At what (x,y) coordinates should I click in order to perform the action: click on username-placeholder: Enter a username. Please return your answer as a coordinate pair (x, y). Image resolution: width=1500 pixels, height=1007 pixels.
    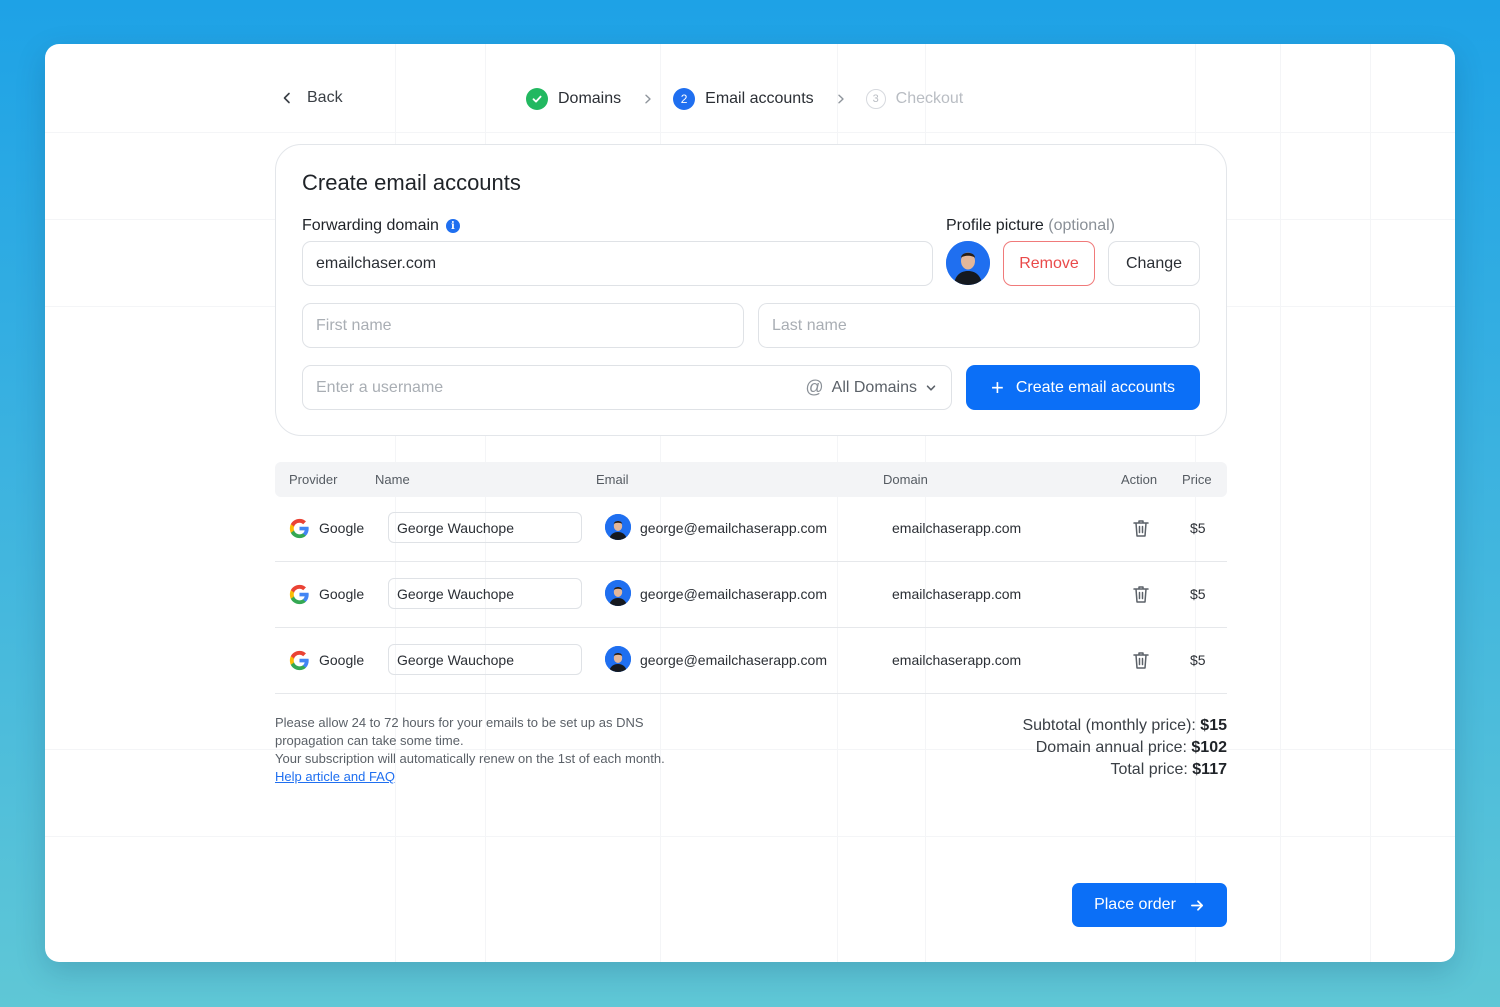
    Looking at the image, I should click on (380, 387).